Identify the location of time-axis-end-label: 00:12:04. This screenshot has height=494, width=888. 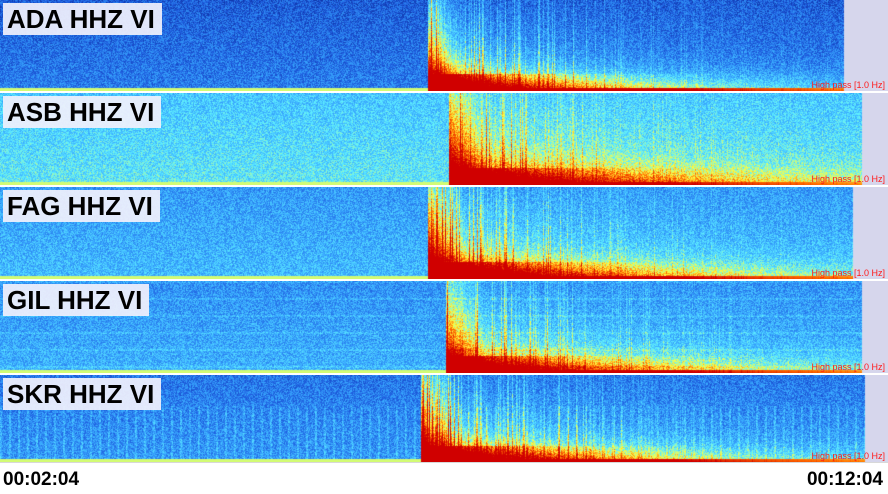
(844, 479).